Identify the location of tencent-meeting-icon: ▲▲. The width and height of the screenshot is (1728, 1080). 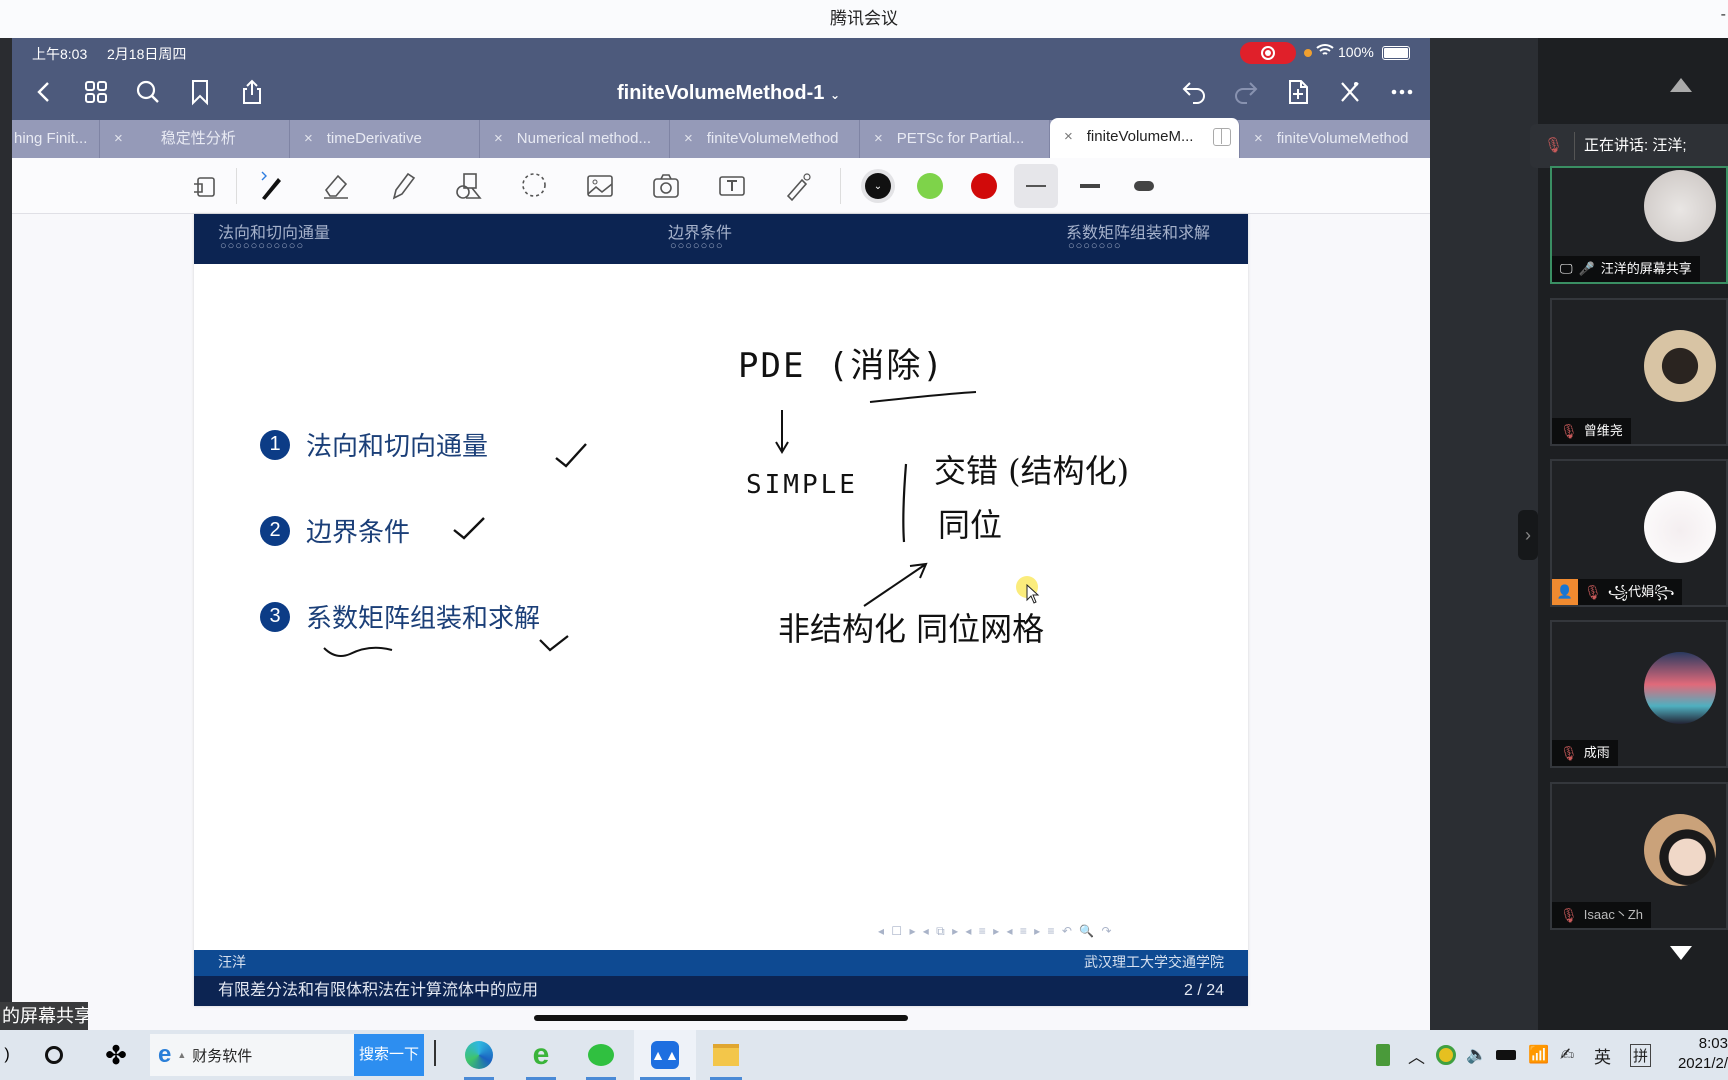
(665, 1055).